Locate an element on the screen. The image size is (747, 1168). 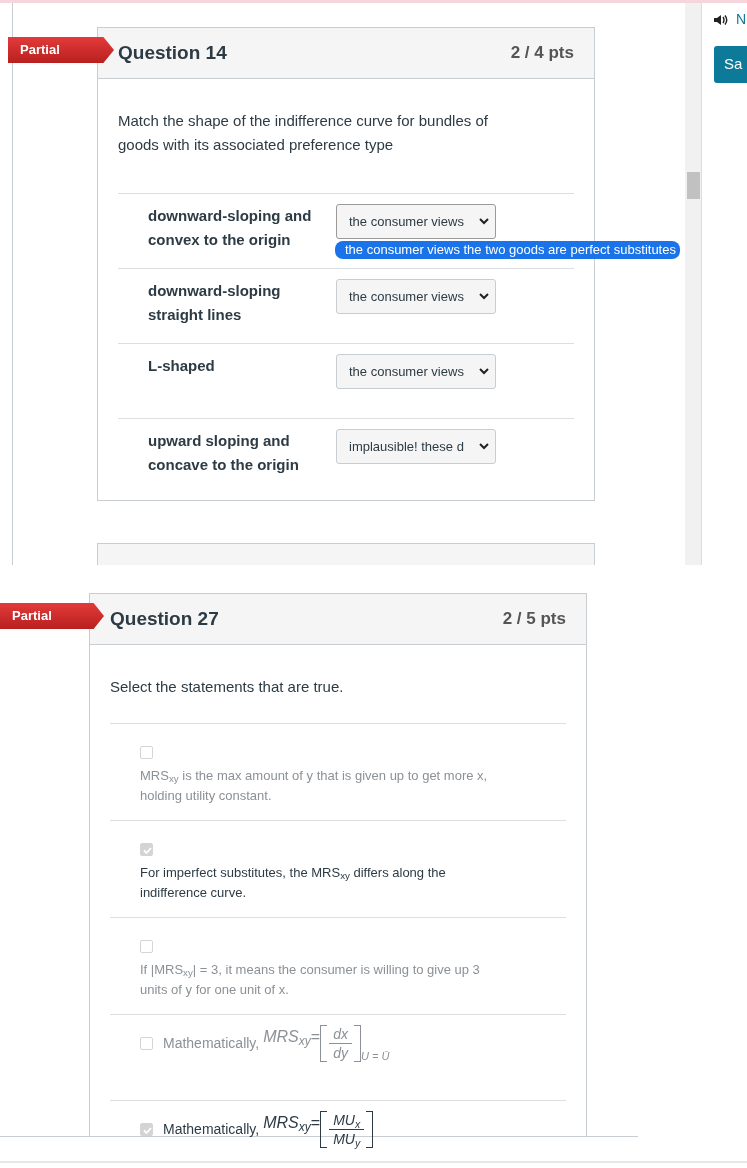
save-button: Sa is located at coordinates (730, 64).